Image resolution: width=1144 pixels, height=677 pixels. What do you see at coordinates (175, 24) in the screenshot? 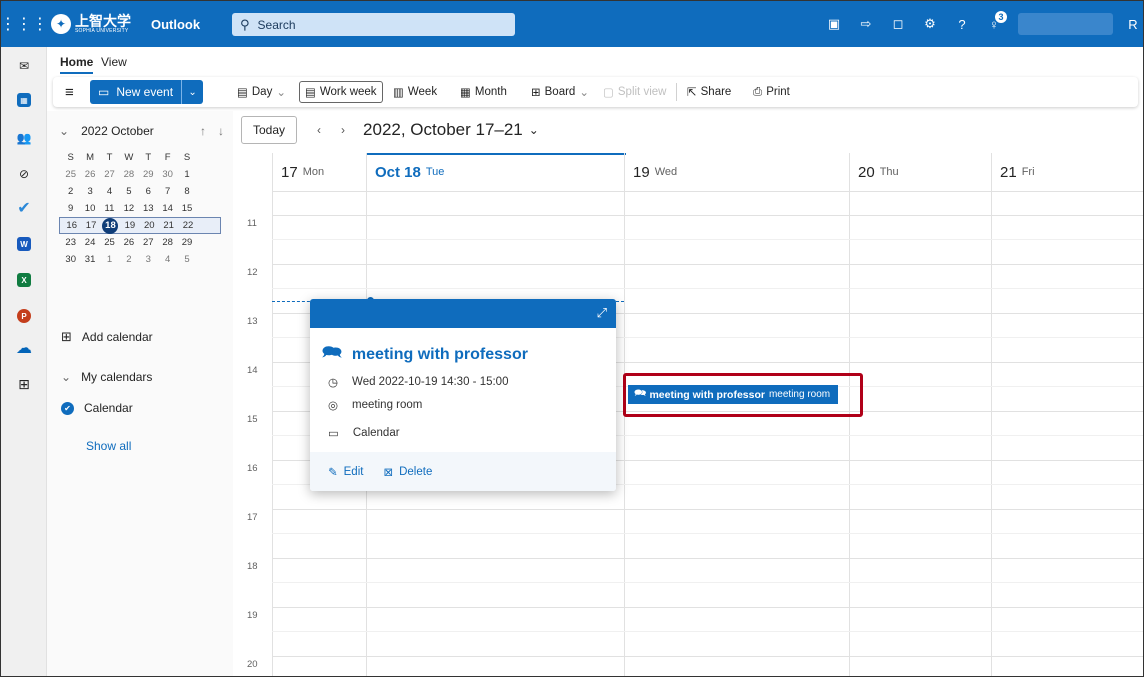
I see `app-name: Outlook` at bounding box center [175, 24].